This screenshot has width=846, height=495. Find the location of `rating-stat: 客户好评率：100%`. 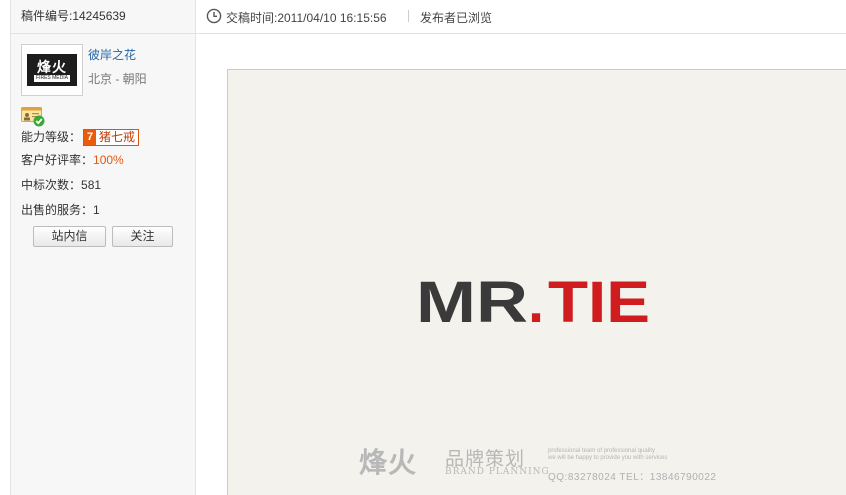

rating-stat: 客户好评率：100% is located at coordinates (72, 159).